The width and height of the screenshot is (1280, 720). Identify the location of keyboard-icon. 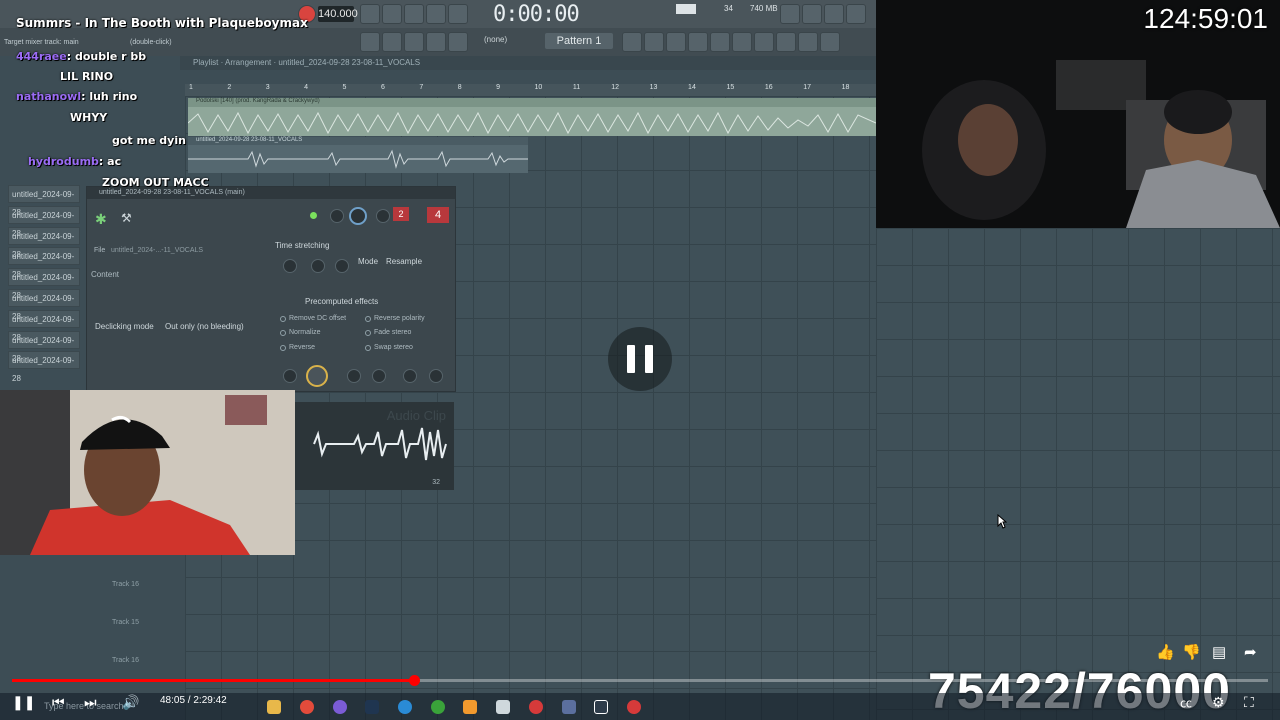
(436, 14).